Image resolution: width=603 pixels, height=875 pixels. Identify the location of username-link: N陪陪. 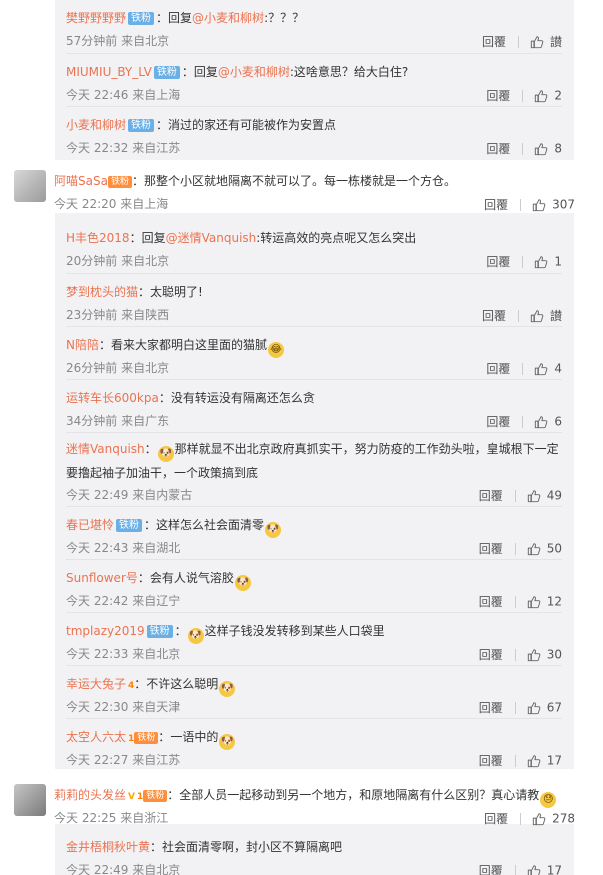
(82, 345).